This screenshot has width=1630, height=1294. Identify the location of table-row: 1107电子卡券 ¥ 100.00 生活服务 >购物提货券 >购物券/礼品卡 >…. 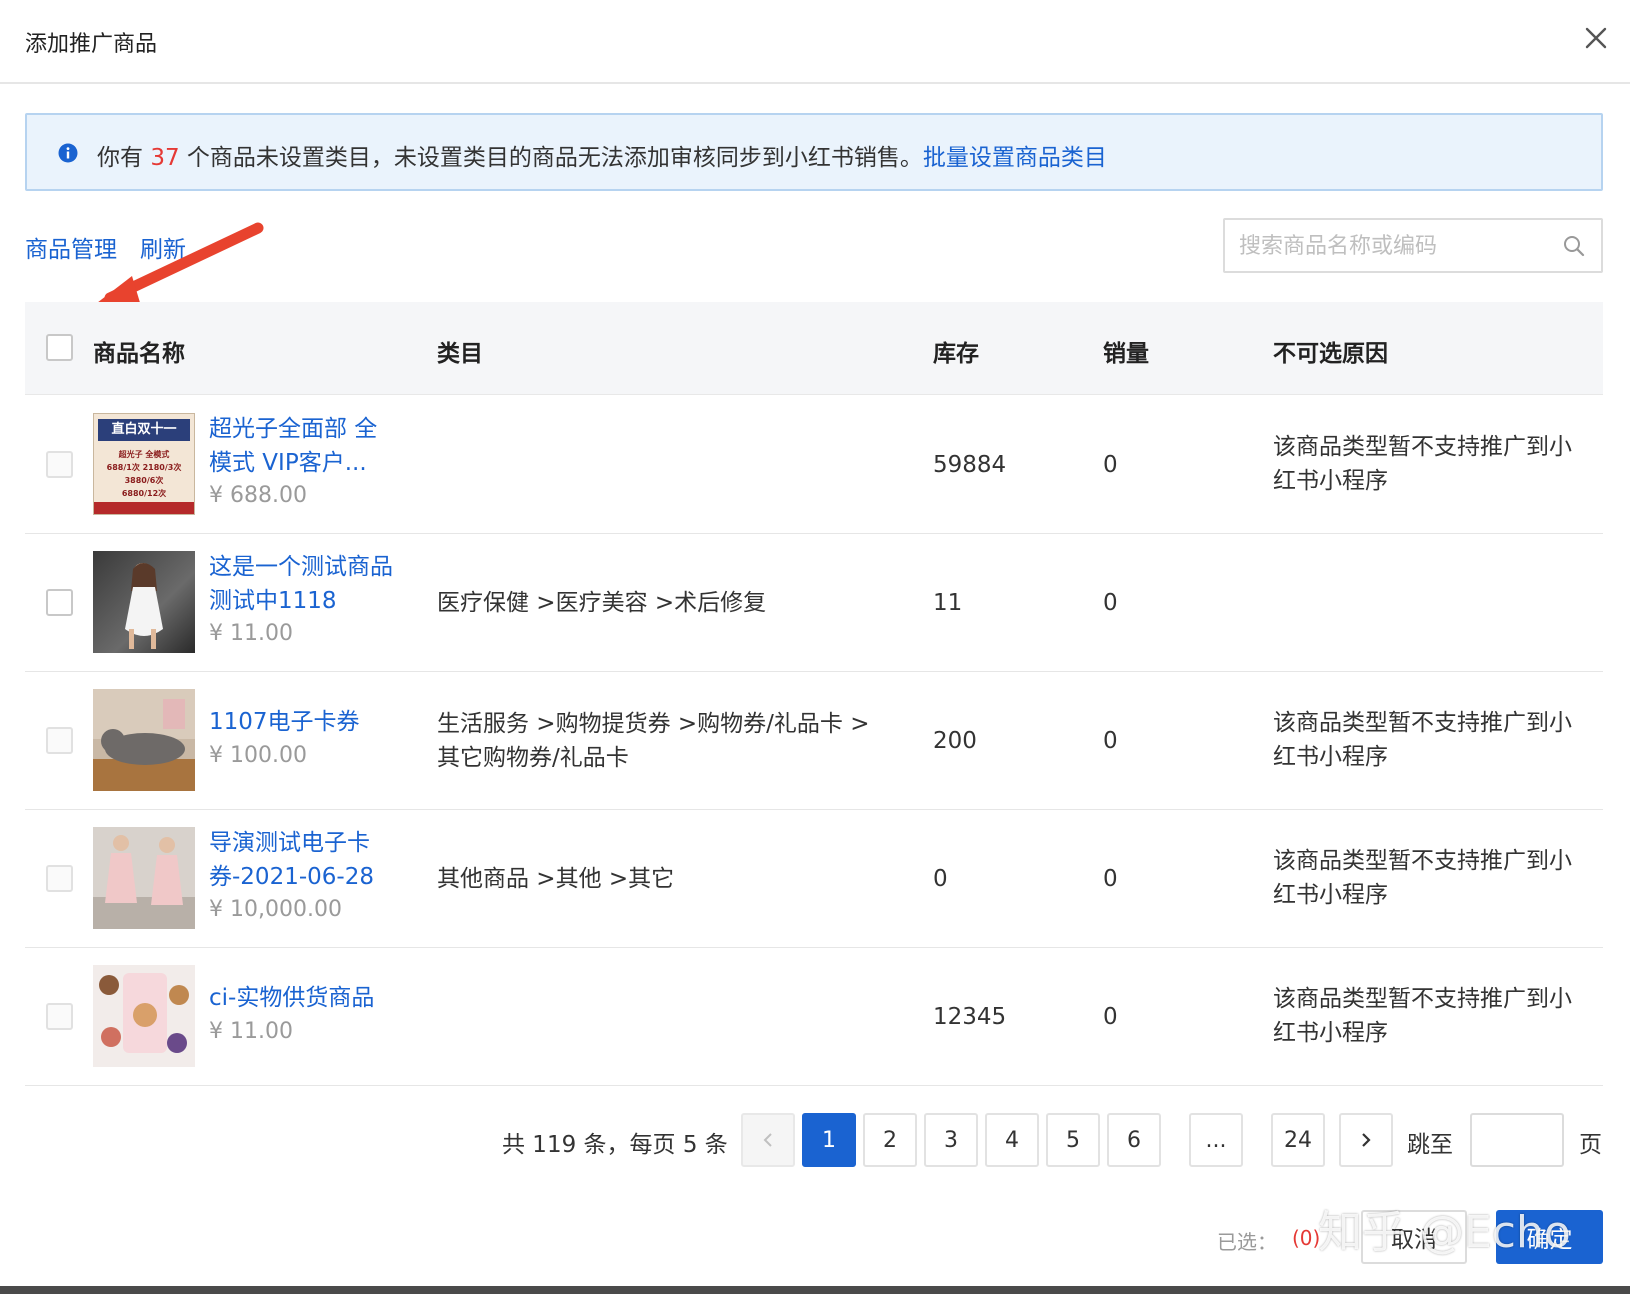
(814, 741).